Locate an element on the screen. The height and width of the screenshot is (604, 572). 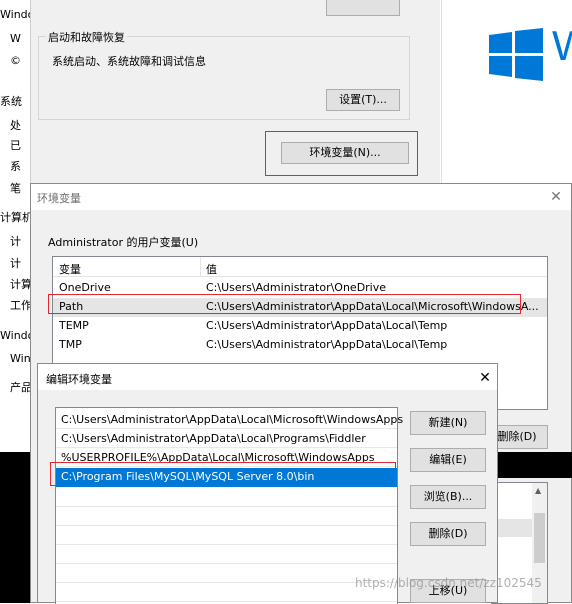
desktop-background is located at coordinates (15, 527).